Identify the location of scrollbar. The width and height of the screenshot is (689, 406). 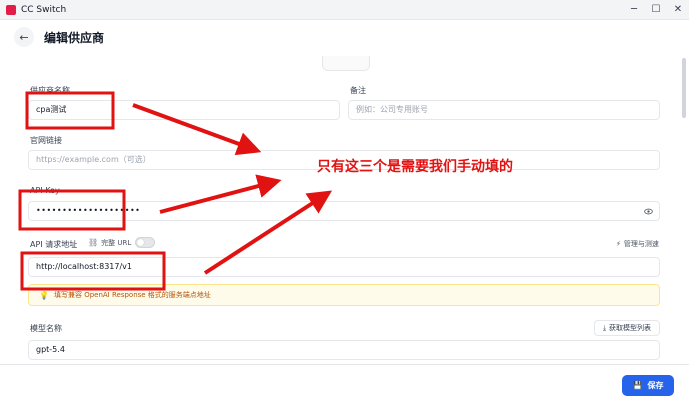
(684, 88).